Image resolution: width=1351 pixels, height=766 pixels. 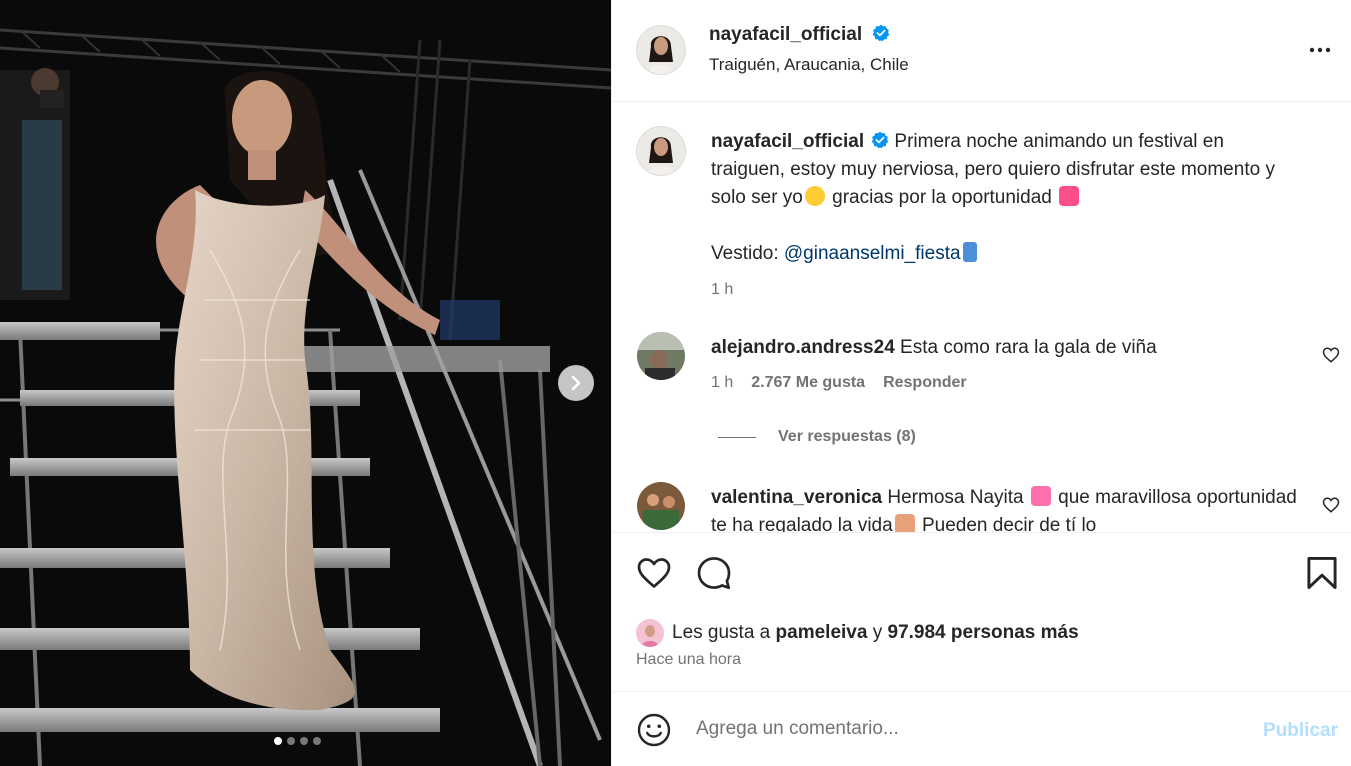 What do you see at coordinates (1040, 496) in the screenshot?
I see `pink-heart-emoji-icon` at bounding box center [1040, 496].